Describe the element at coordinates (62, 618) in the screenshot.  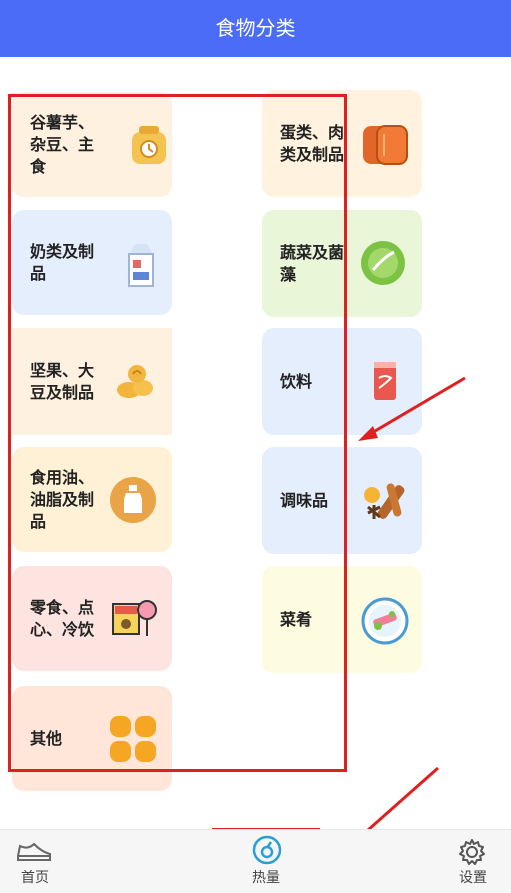
I see `category-snacks-label: 零食、点心、冷饮` at that location.